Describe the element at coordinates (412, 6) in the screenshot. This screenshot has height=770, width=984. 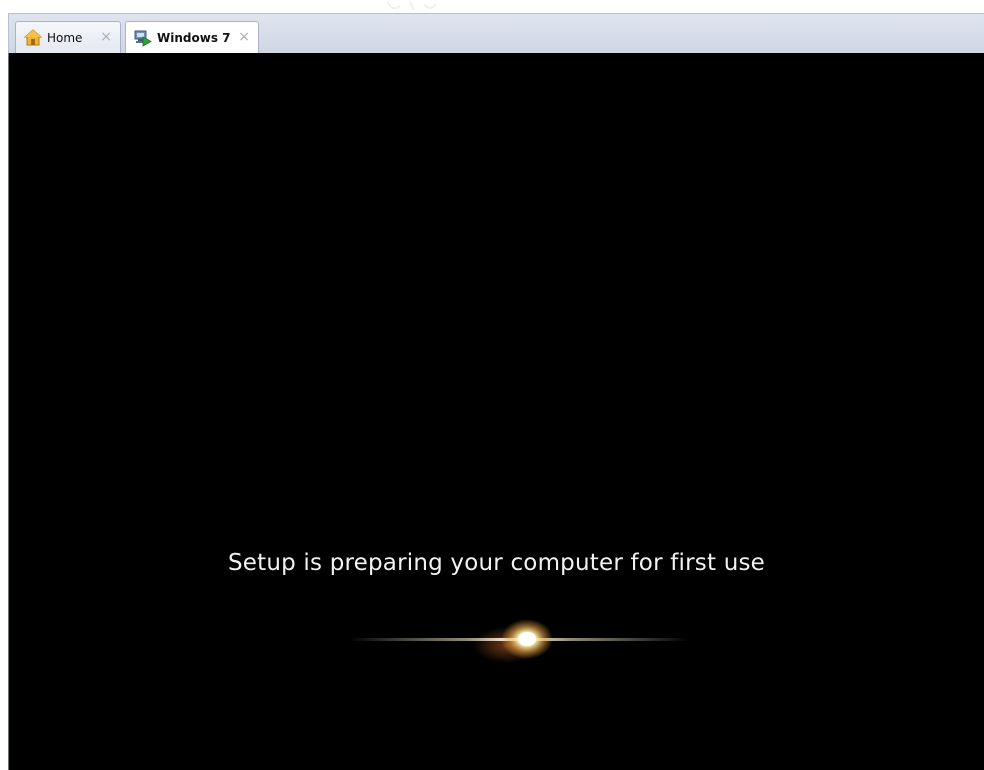
I see `watermark-mark` at that location.